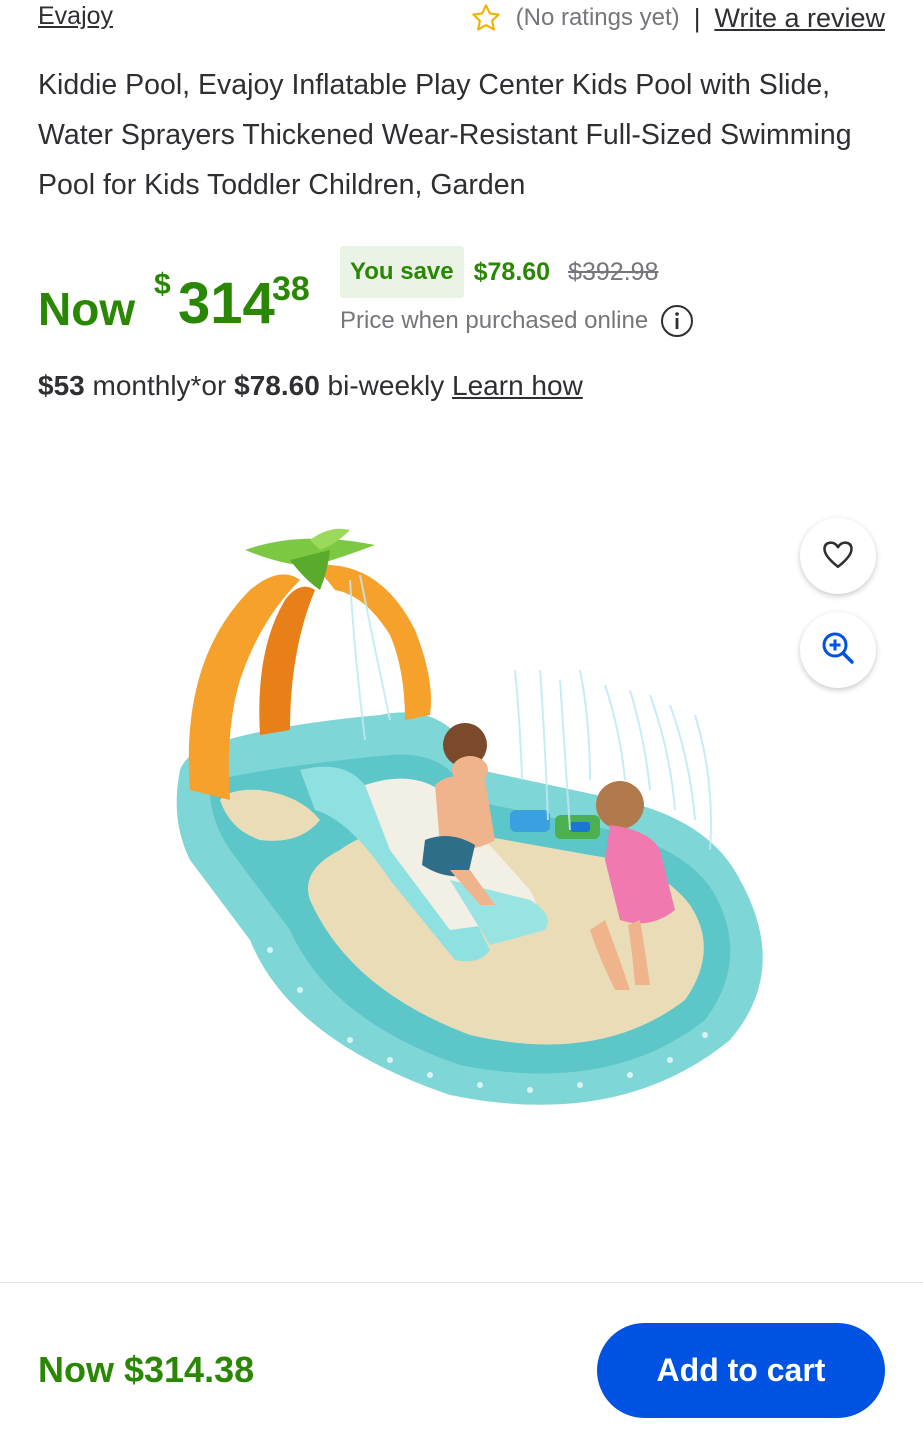 The image size is (923, 1440). I want to click on monthly-amount: $53, so click(61, 385).